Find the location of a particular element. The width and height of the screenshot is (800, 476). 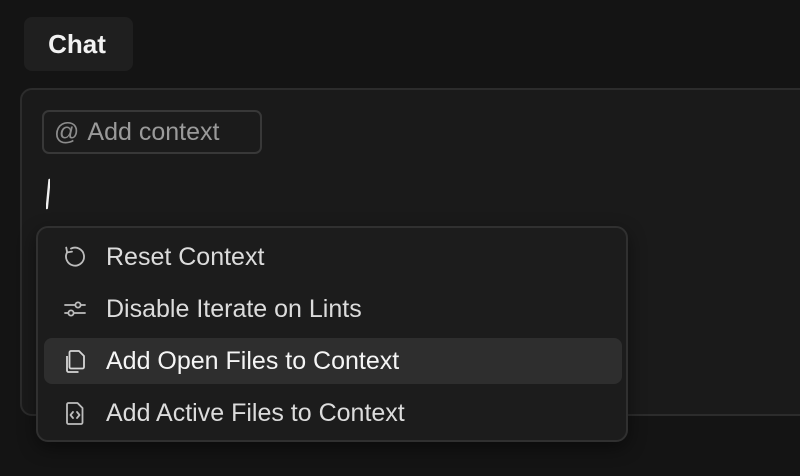

menu-item-label: Add Active Files to Context is located at coordinates (255, 412).